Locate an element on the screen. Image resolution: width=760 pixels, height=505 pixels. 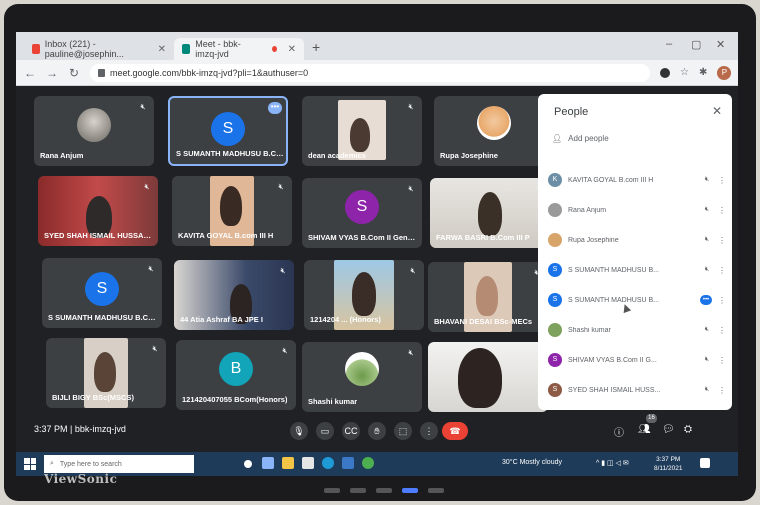
meet-icon is located at coordinates (186, 49).